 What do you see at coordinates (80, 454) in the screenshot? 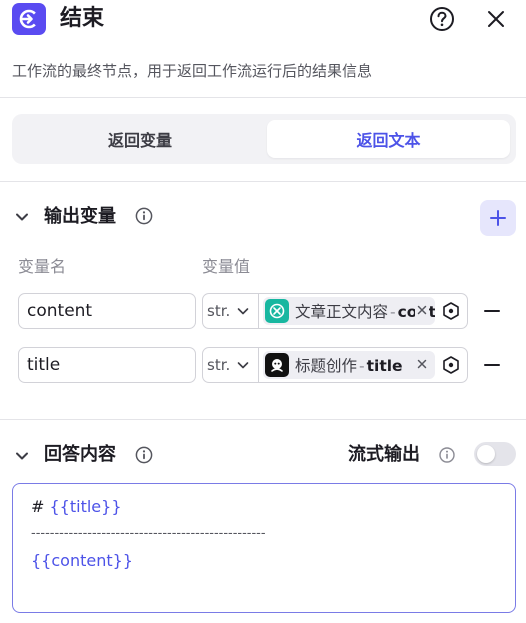
I see `answer-section-title: 回答内容` at bounding box center [80, 454].